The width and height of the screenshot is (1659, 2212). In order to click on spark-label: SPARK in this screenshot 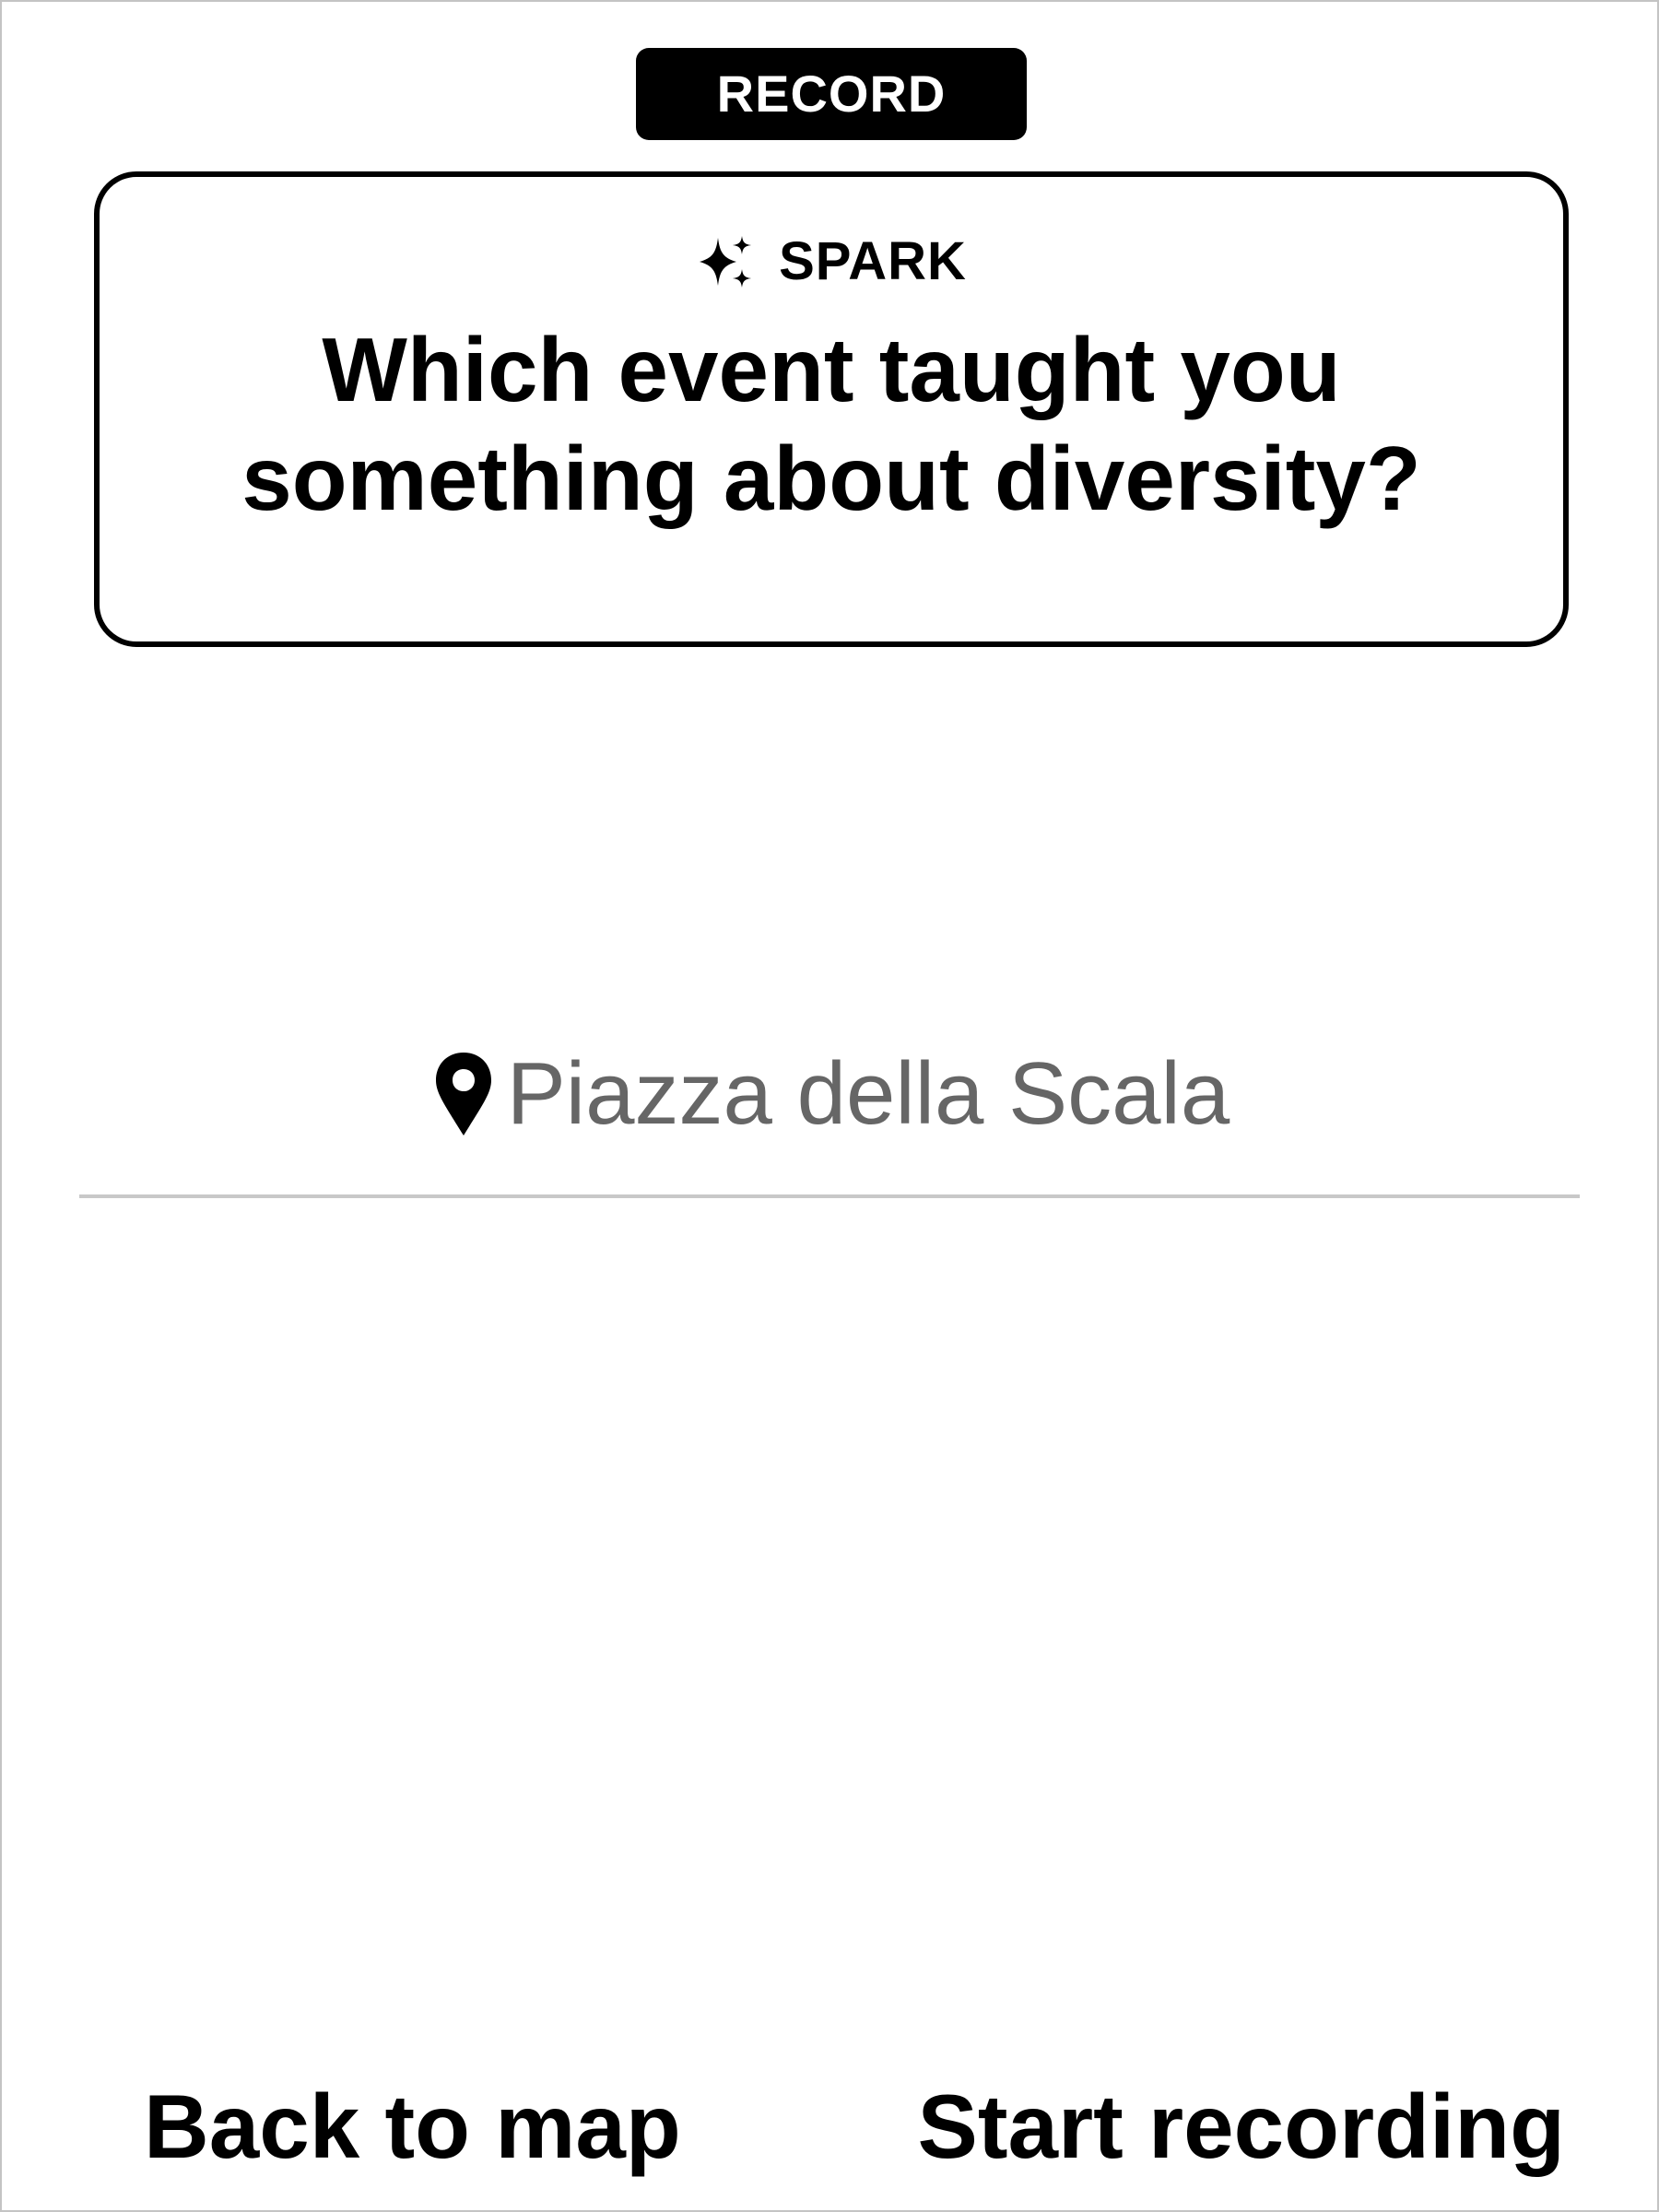, I will do `click(873, 261)`.